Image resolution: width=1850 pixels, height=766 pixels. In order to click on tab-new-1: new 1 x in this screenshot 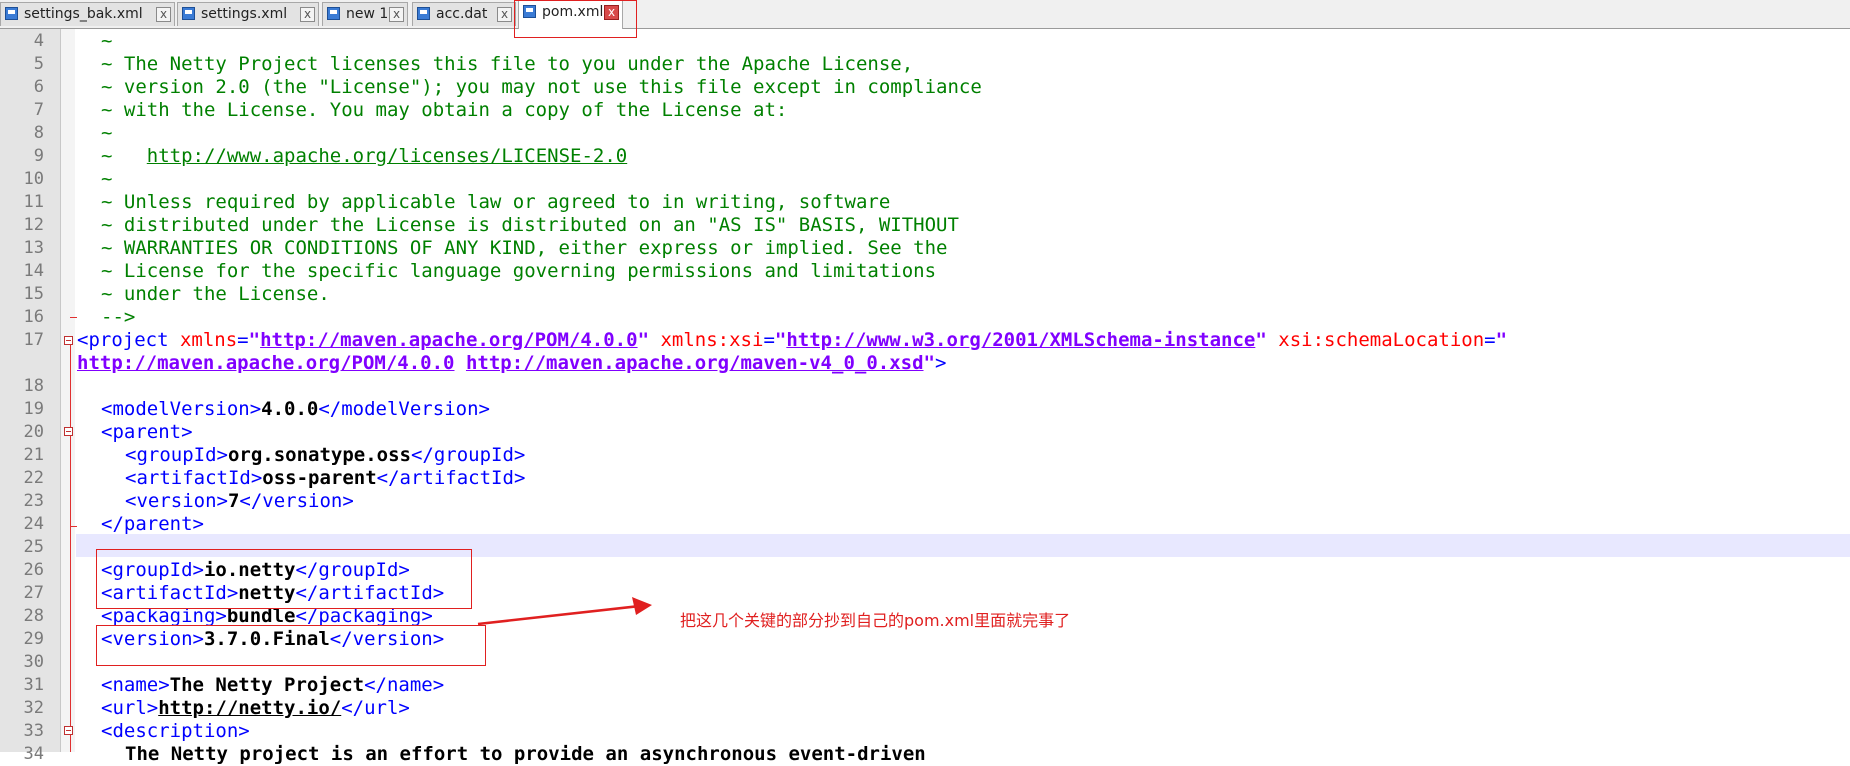, I will do `click(365, 14)`.